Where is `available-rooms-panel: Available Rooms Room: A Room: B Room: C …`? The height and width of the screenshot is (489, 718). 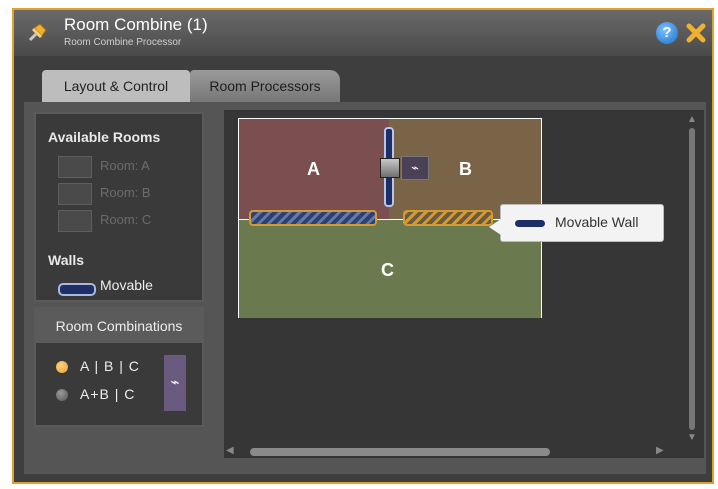 available-rooms-panel: Available Rooms Room: A Room: B Room: C … is located at coordinates (119, 207).